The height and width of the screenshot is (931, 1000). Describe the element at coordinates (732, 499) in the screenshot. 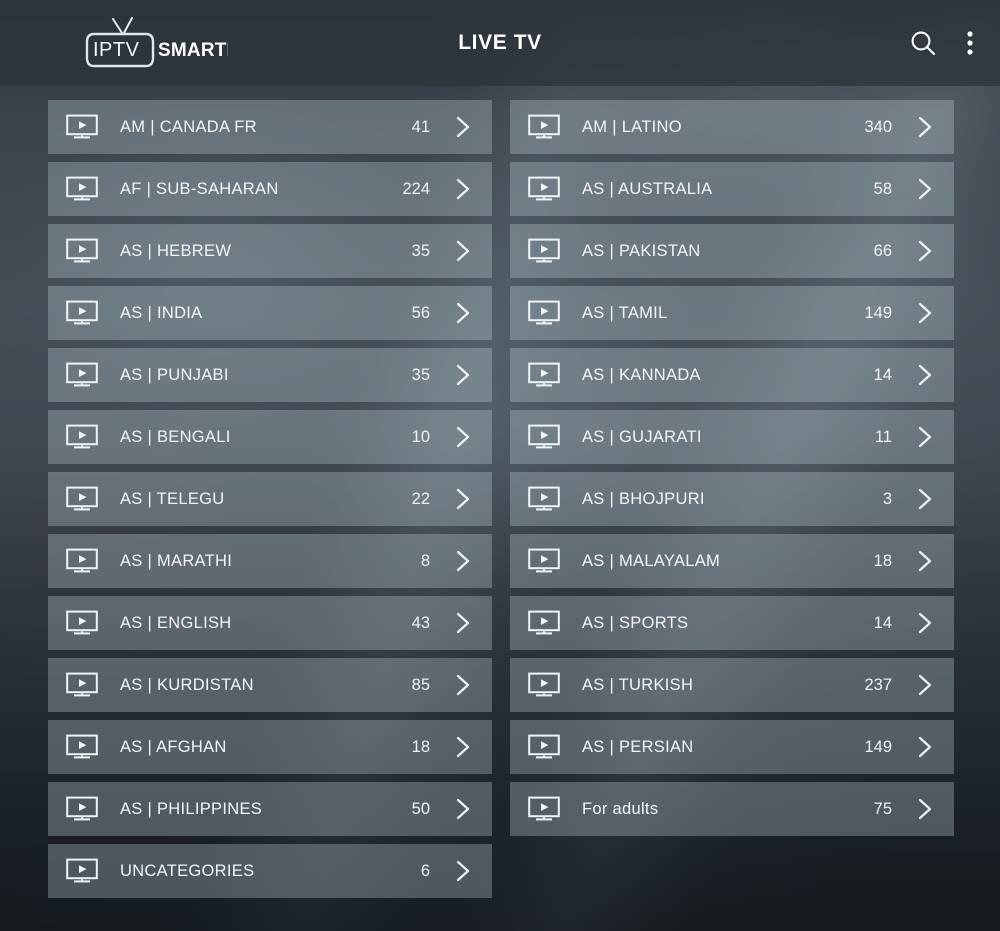

I see `category-row: AS | BHOJPURI 3` at that location.